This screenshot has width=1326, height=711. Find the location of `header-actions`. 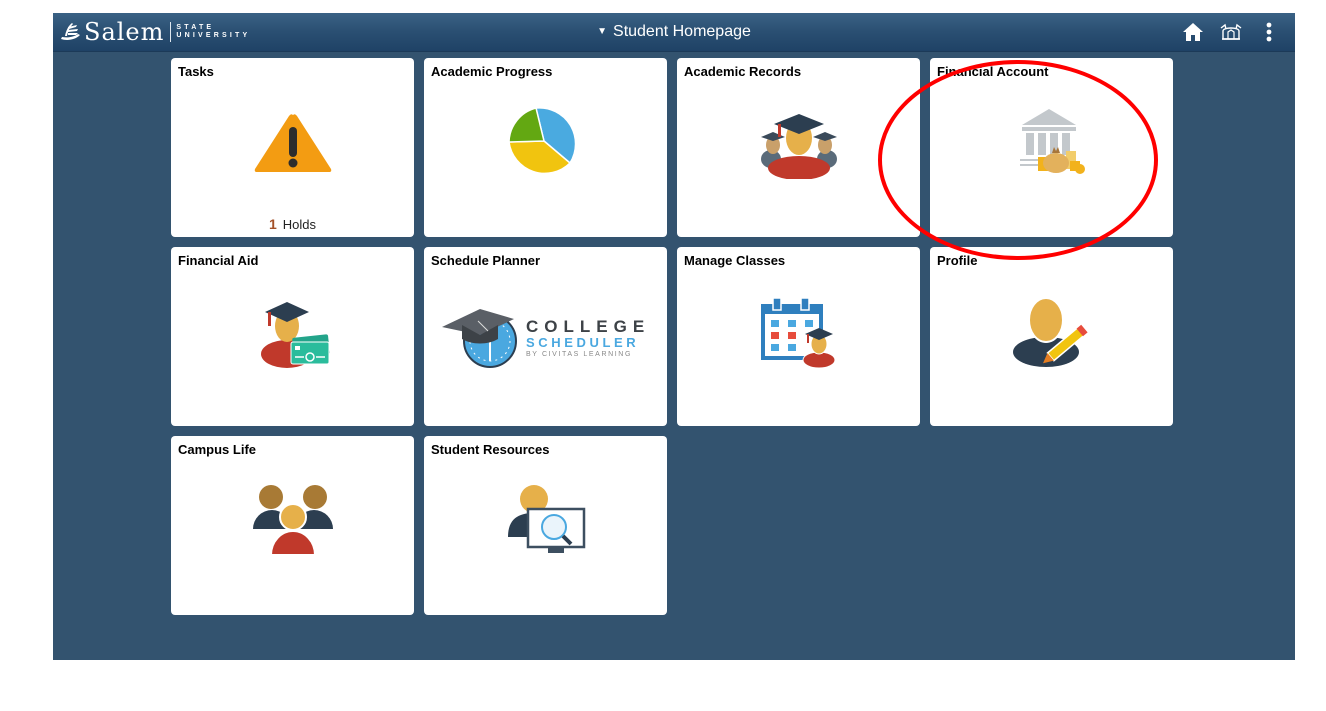

header-actions is located at coordinates (1231, 32).